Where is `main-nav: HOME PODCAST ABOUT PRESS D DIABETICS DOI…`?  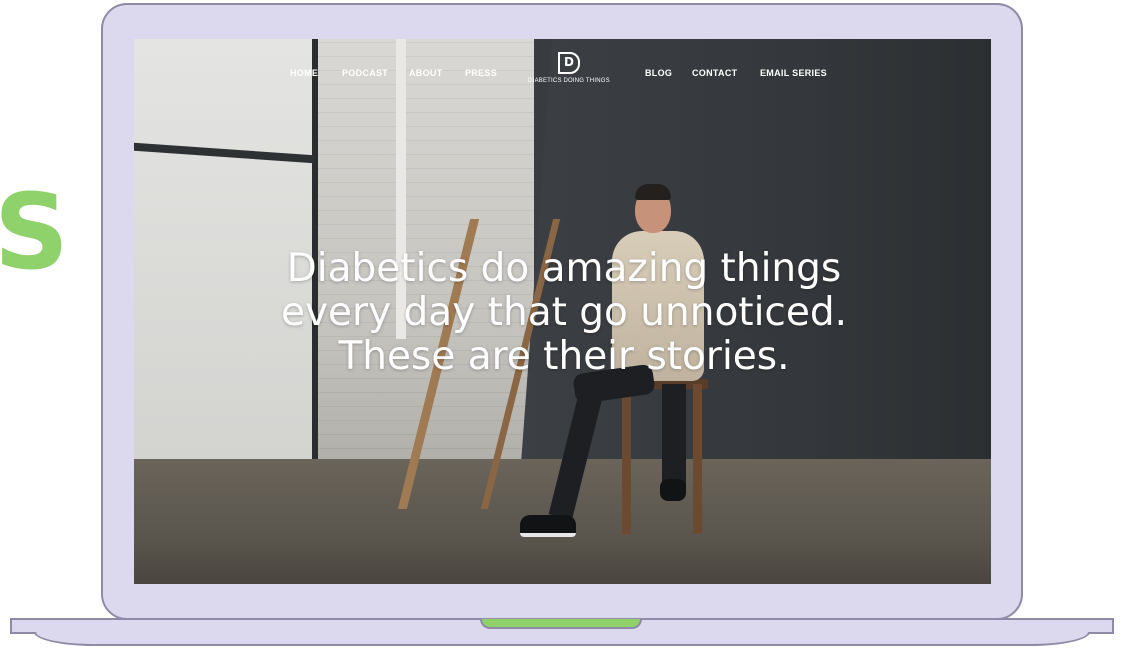
main-nav: HOME PODCAST ABOUT PRESS D DIABETICS DOI… is located at coordinates (562, 69).